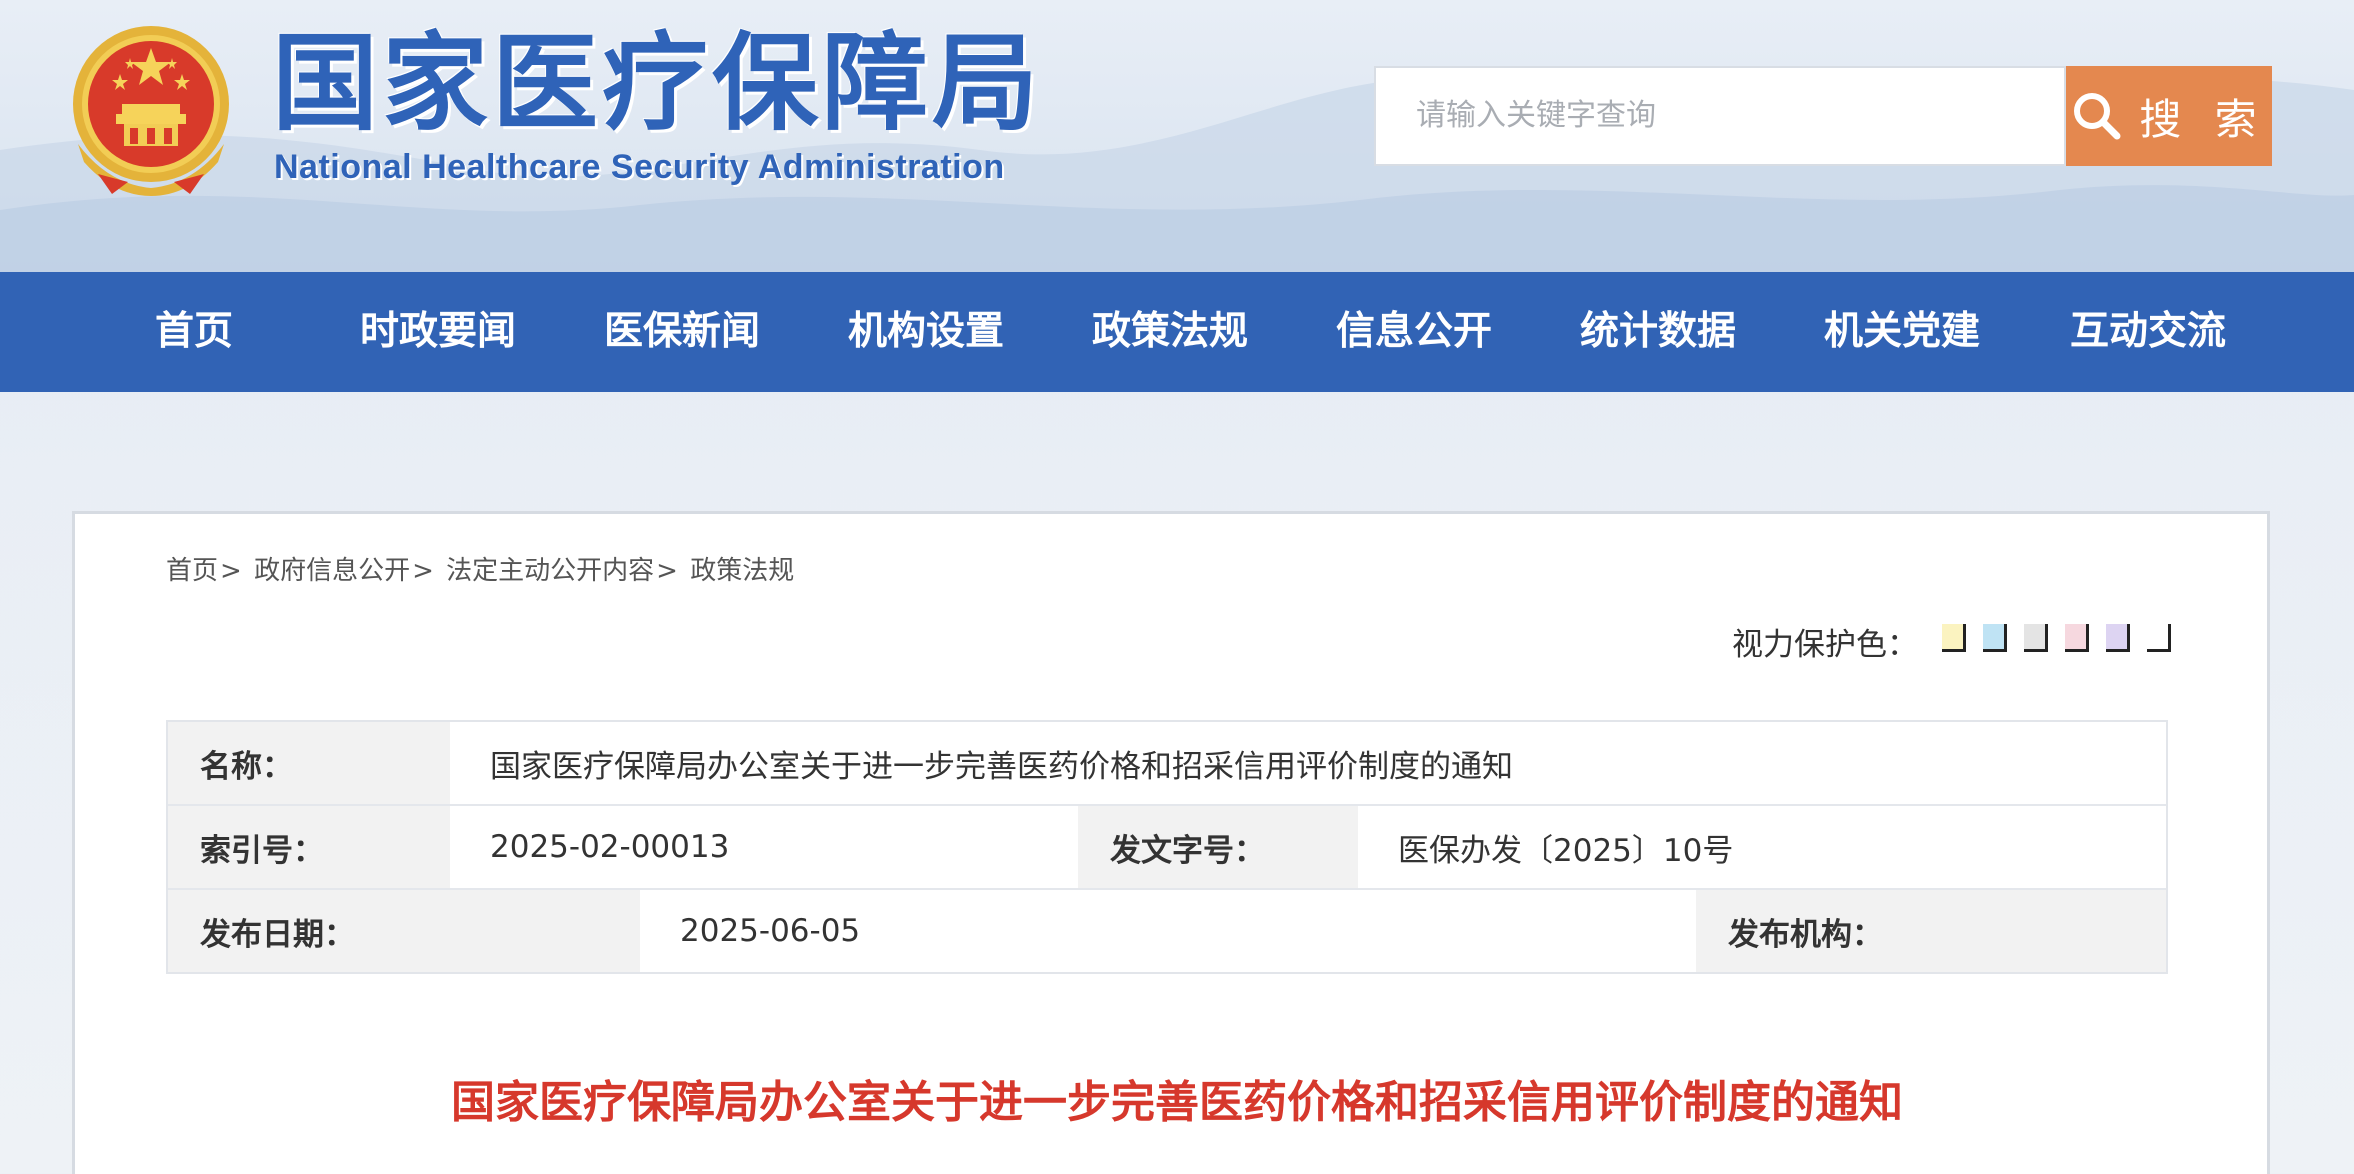 The image size is (2354, 1174). I want to click on index-value: 2025-02-00013, so click(764, 847).